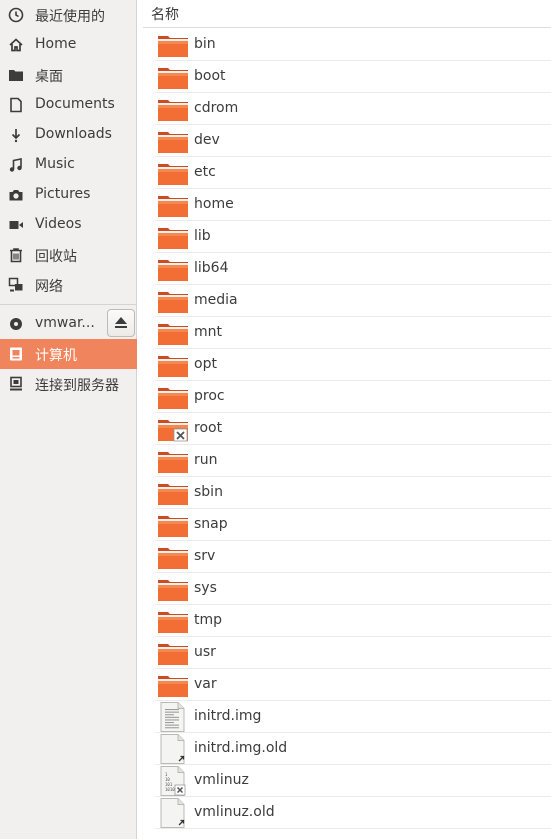 The image size is (551, 839). Describe the element at coordinates (216, 108) in the screenshot. I see `file-name: cdrom` at that location.